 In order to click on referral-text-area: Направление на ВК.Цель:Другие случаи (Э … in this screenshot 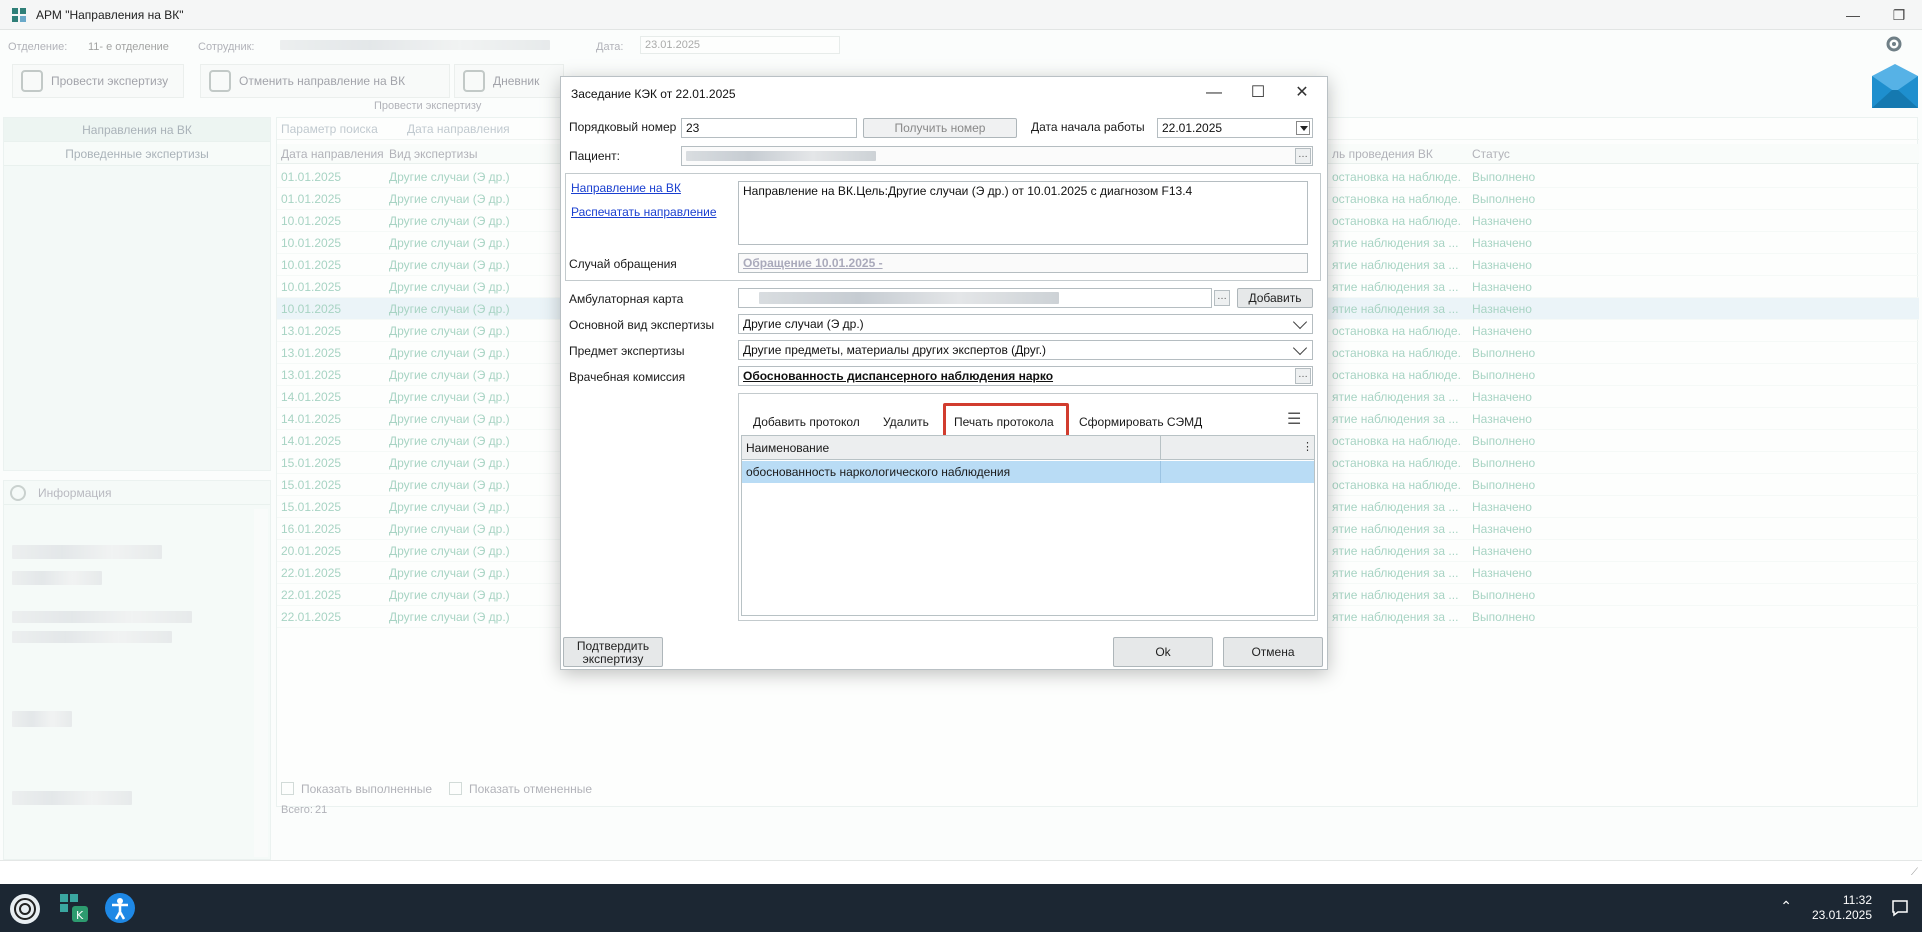, I will do `click(1023, 213)`.